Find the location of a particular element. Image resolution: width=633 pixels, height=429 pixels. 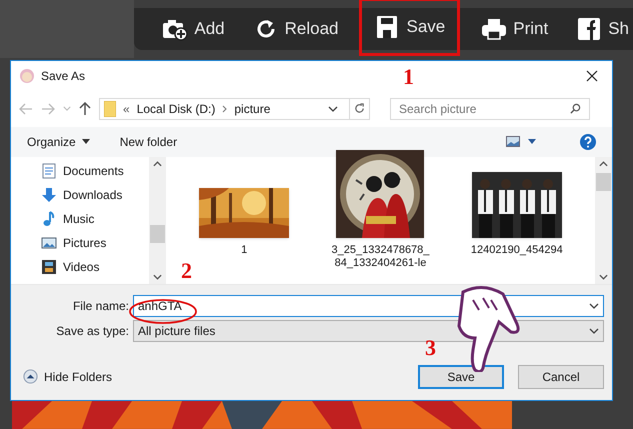

dialog-title: Save As is located at coordinates (63, 76).